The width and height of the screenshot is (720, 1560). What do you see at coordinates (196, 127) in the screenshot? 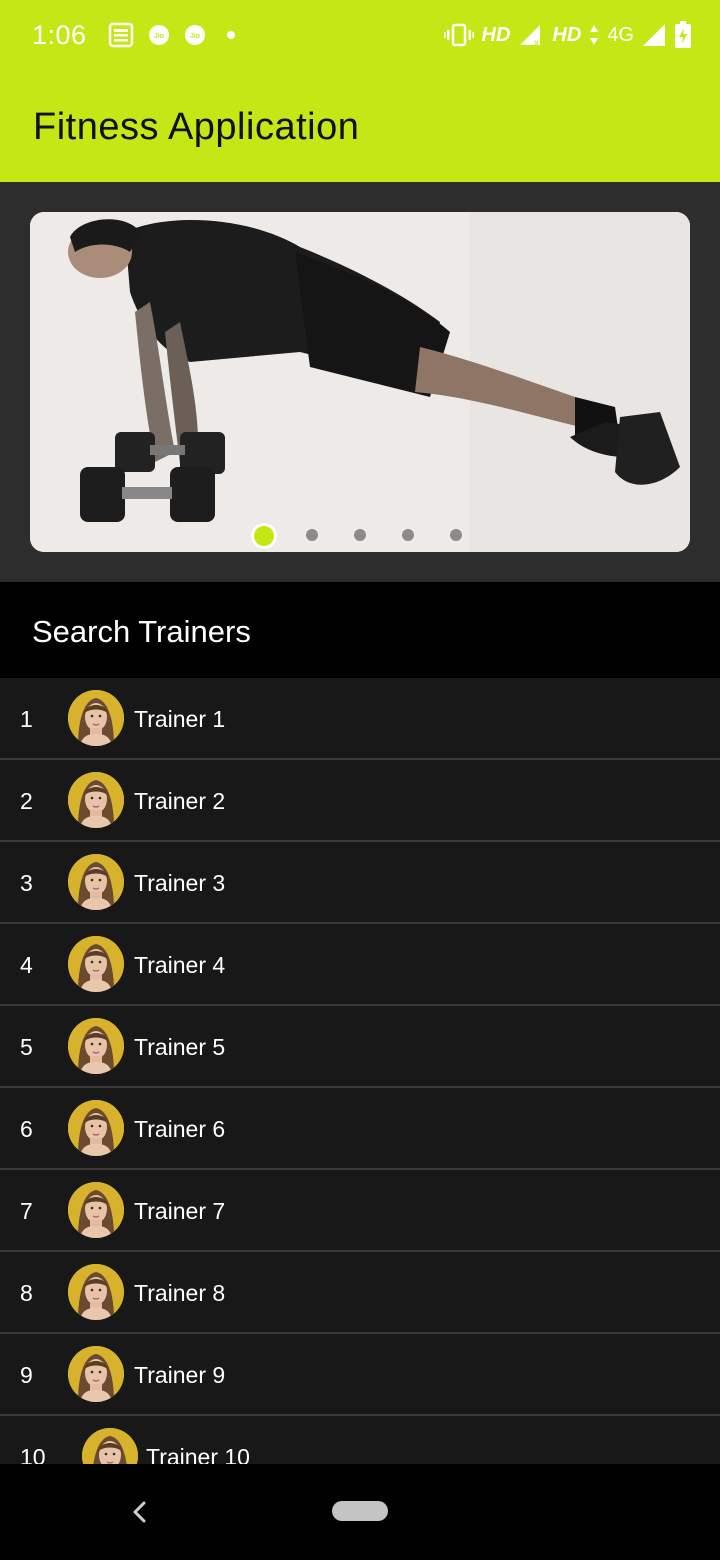
I see `app-title: Fitness Application` at bounding box center [196, 127].